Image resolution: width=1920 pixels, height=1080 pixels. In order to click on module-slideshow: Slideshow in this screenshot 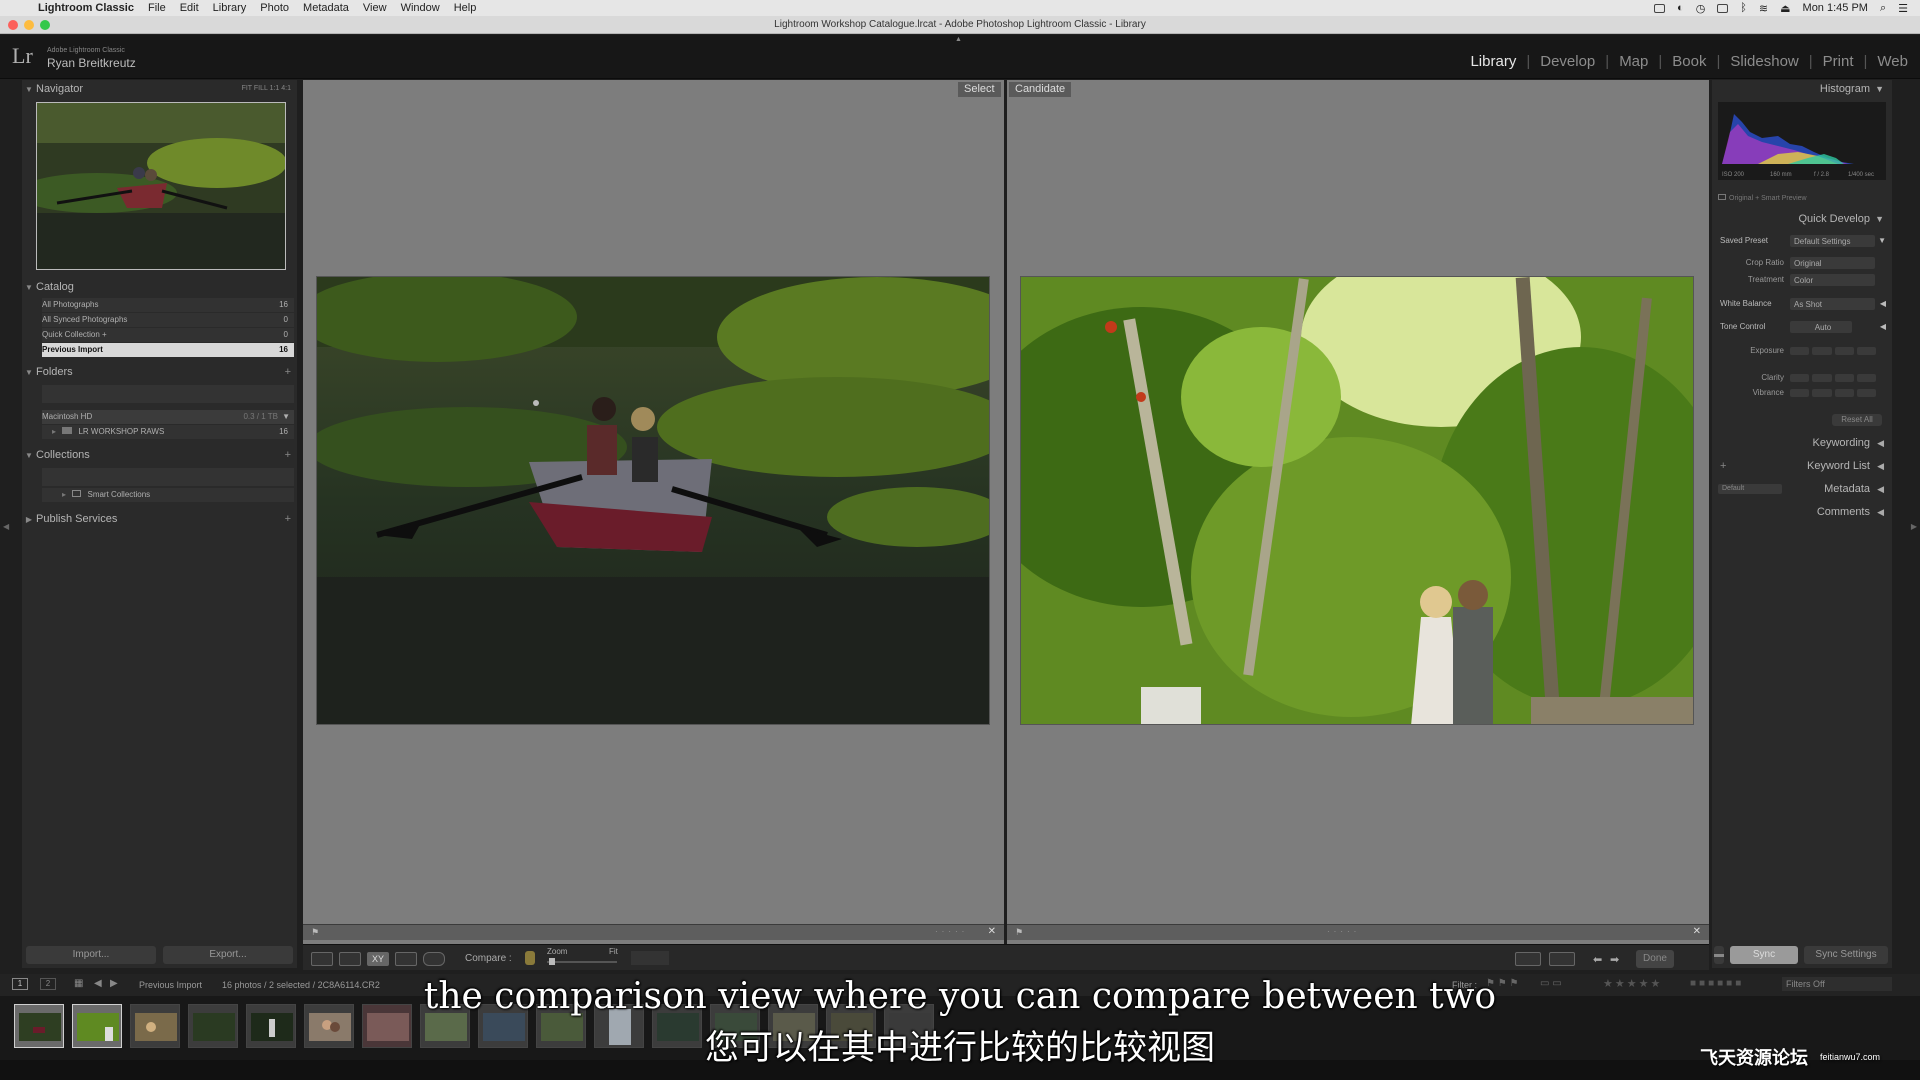, I will do `click(1764, 61)`.